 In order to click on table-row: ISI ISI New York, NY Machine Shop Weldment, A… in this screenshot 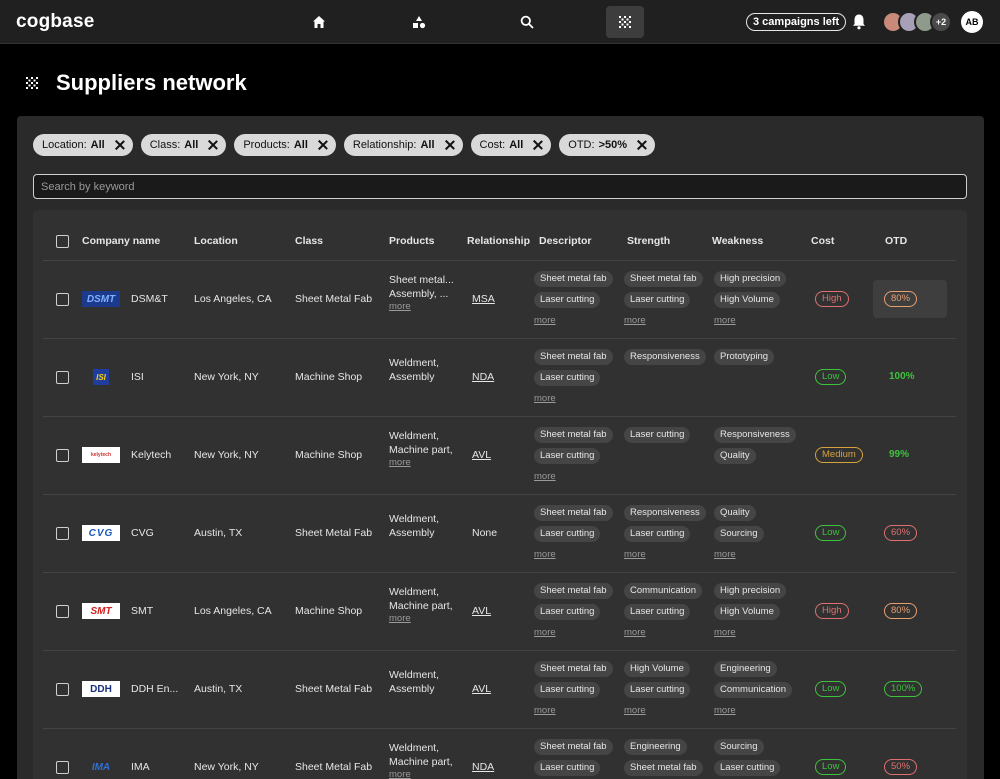, I will do `click(499, 377)`.